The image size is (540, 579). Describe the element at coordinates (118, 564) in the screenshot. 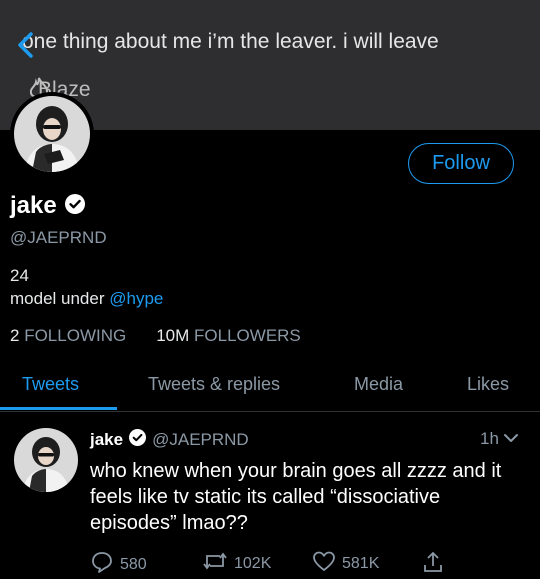

I see `reply-button: 580` at that location.